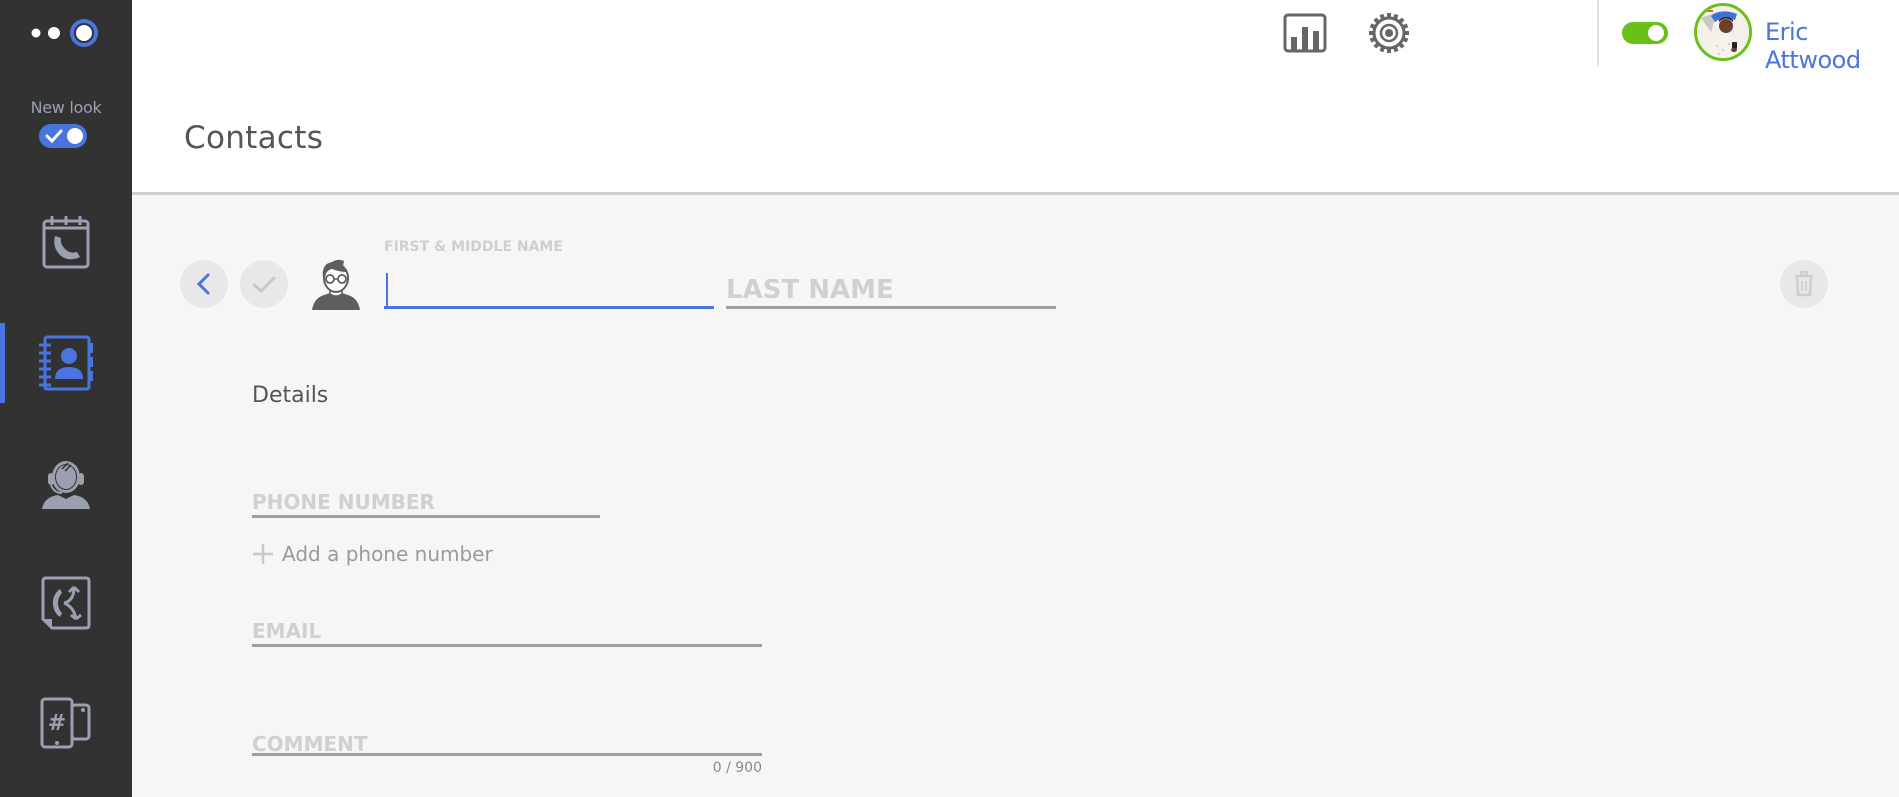  Describe the element at coordinates (426, 504) in the screenshot. I see `phone-number-input` at that location.